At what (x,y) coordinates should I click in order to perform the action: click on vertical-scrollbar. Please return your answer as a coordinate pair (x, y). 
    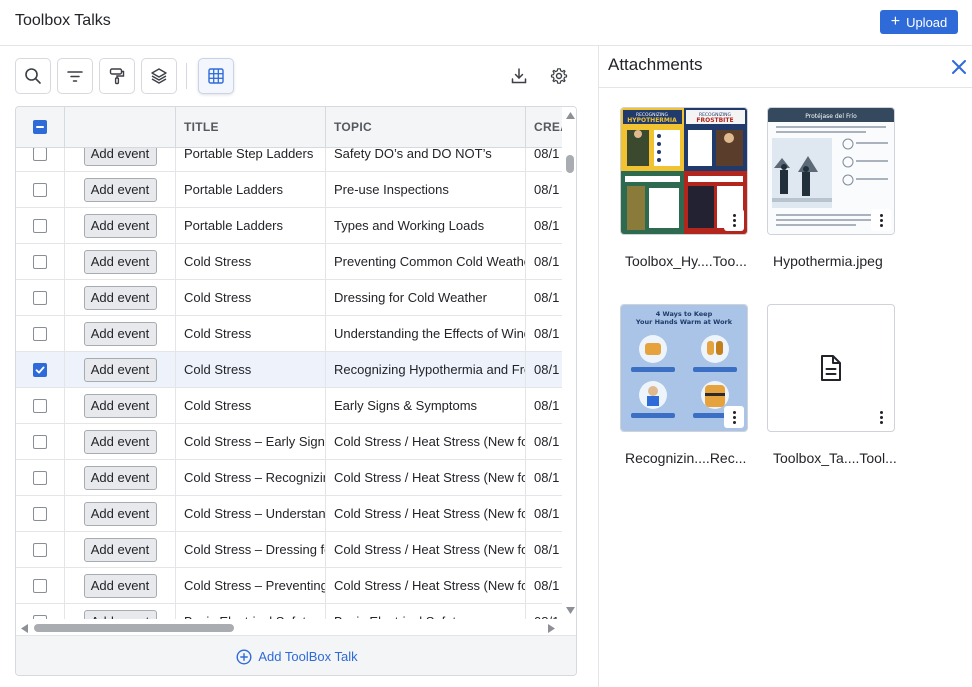
    Looking at the image, I should click on (569, 364).